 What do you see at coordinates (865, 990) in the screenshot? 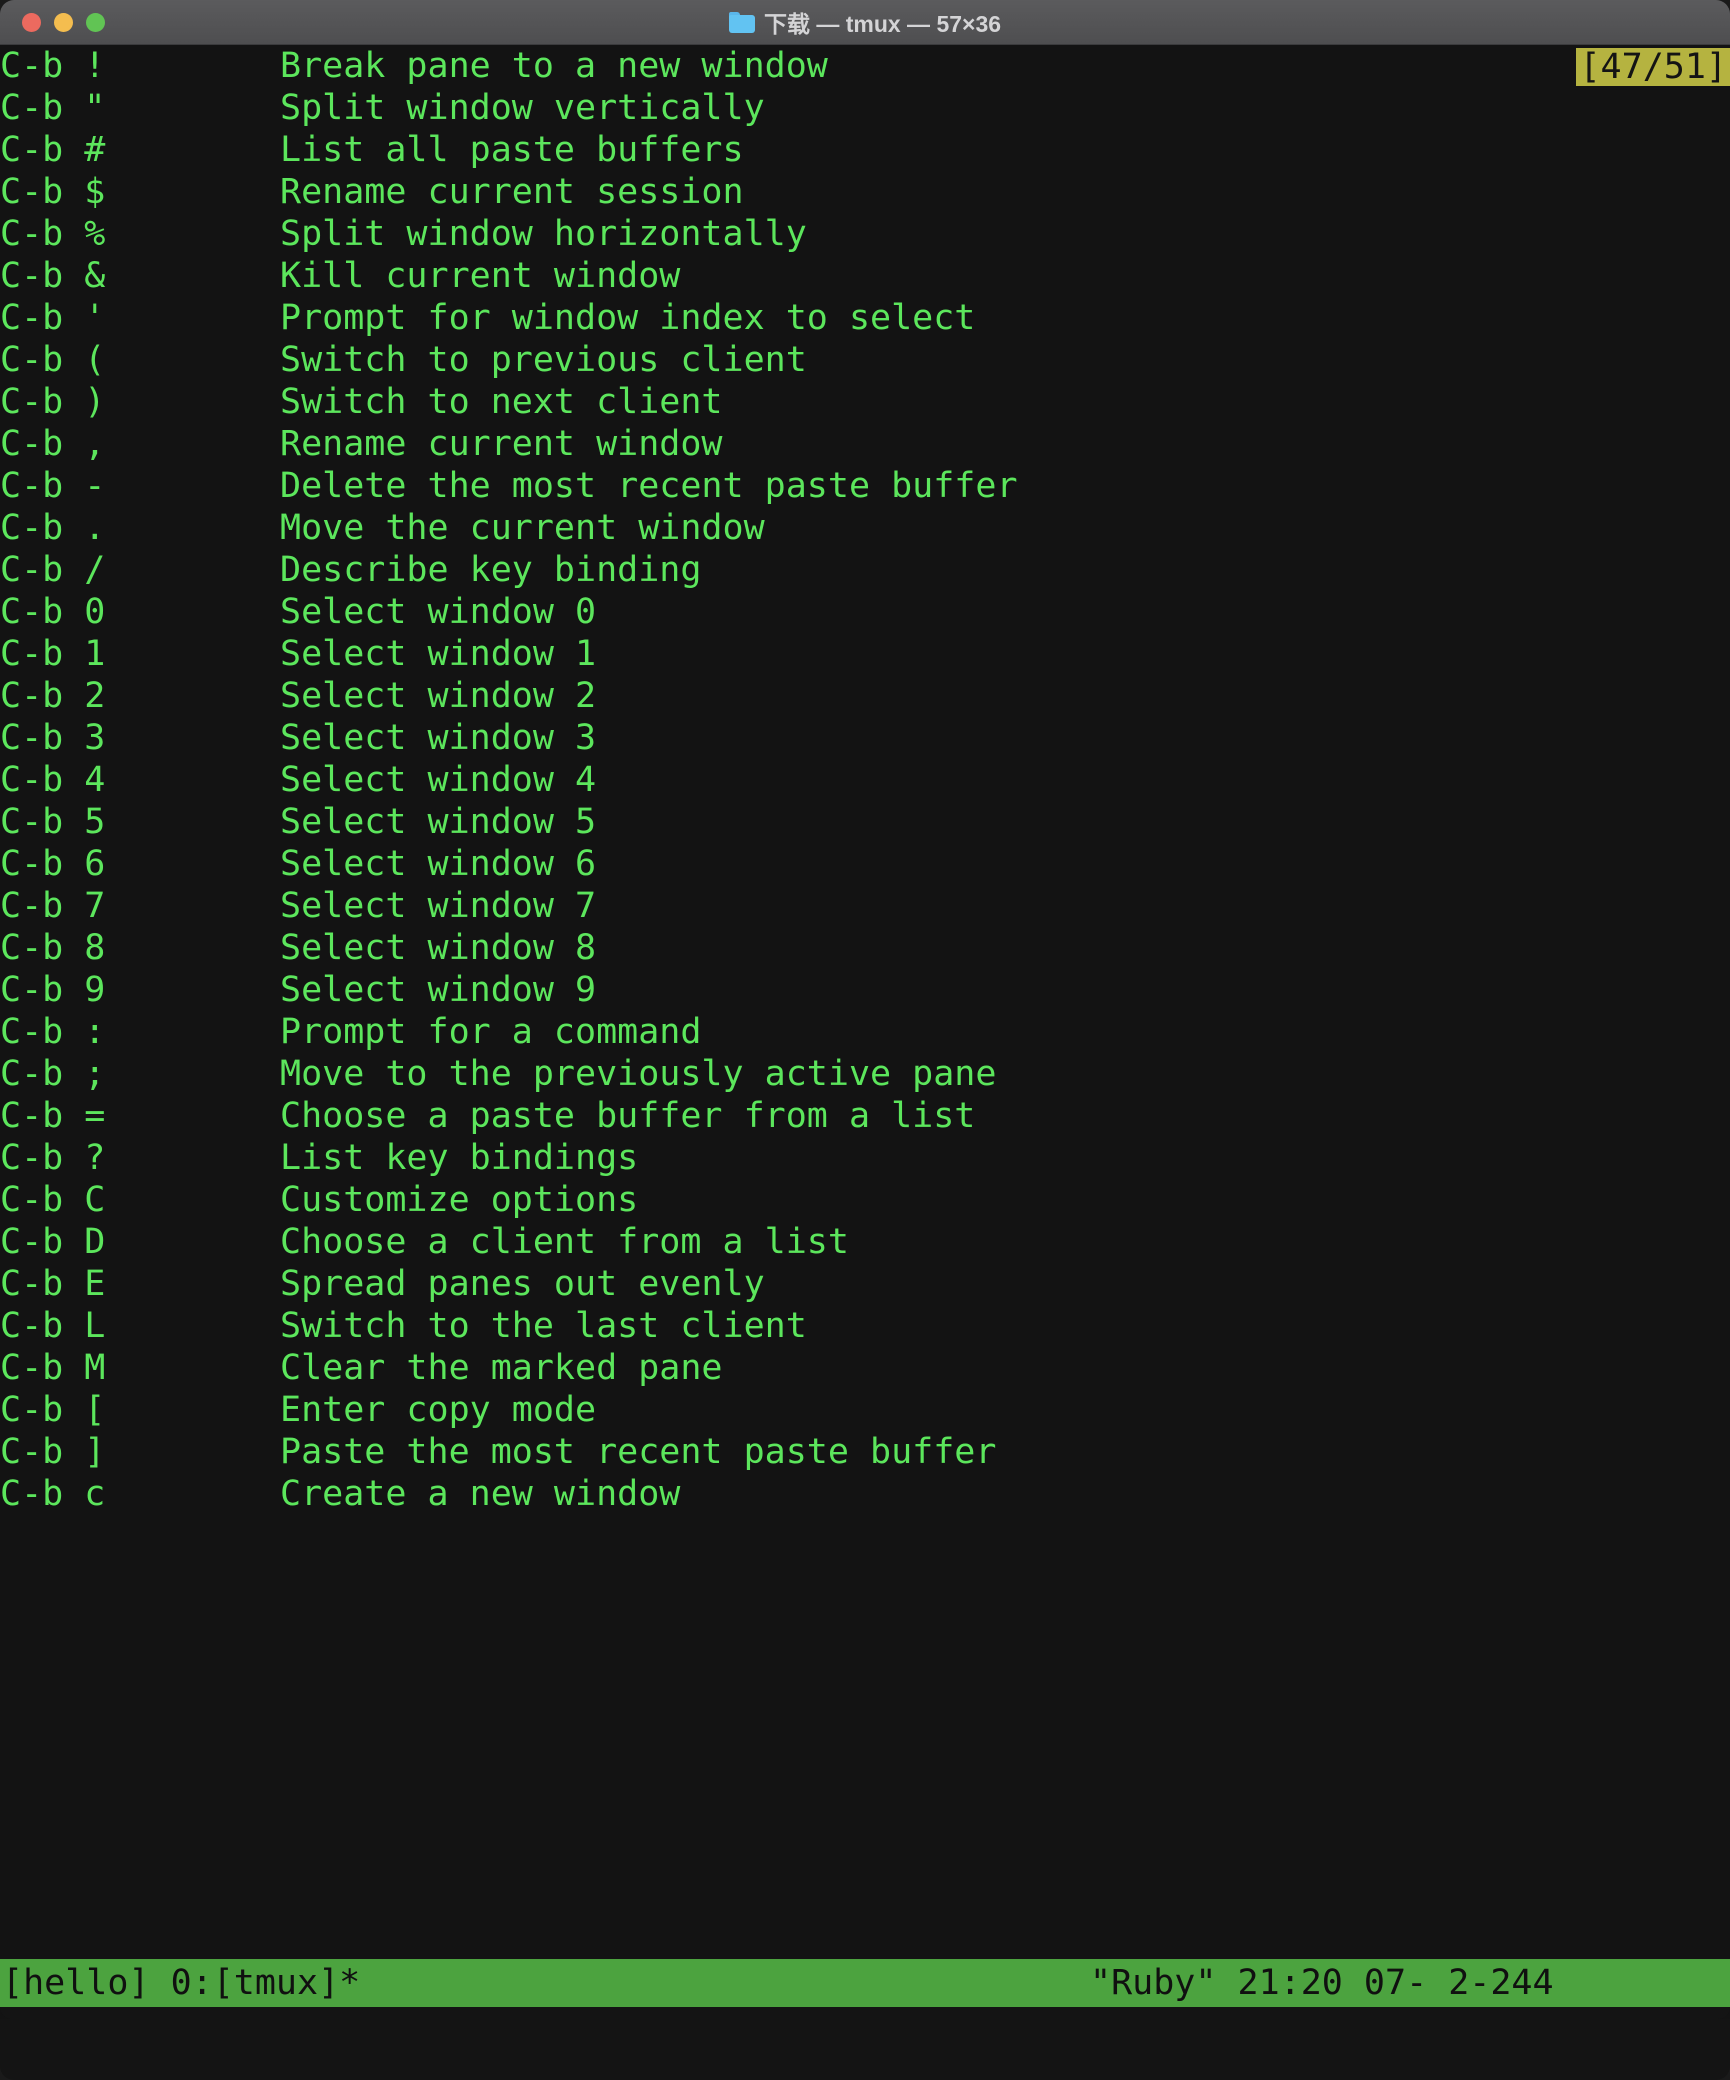
I see `key-binding-row: C-b 9 Select window 9` at bounding box center [865, 990].